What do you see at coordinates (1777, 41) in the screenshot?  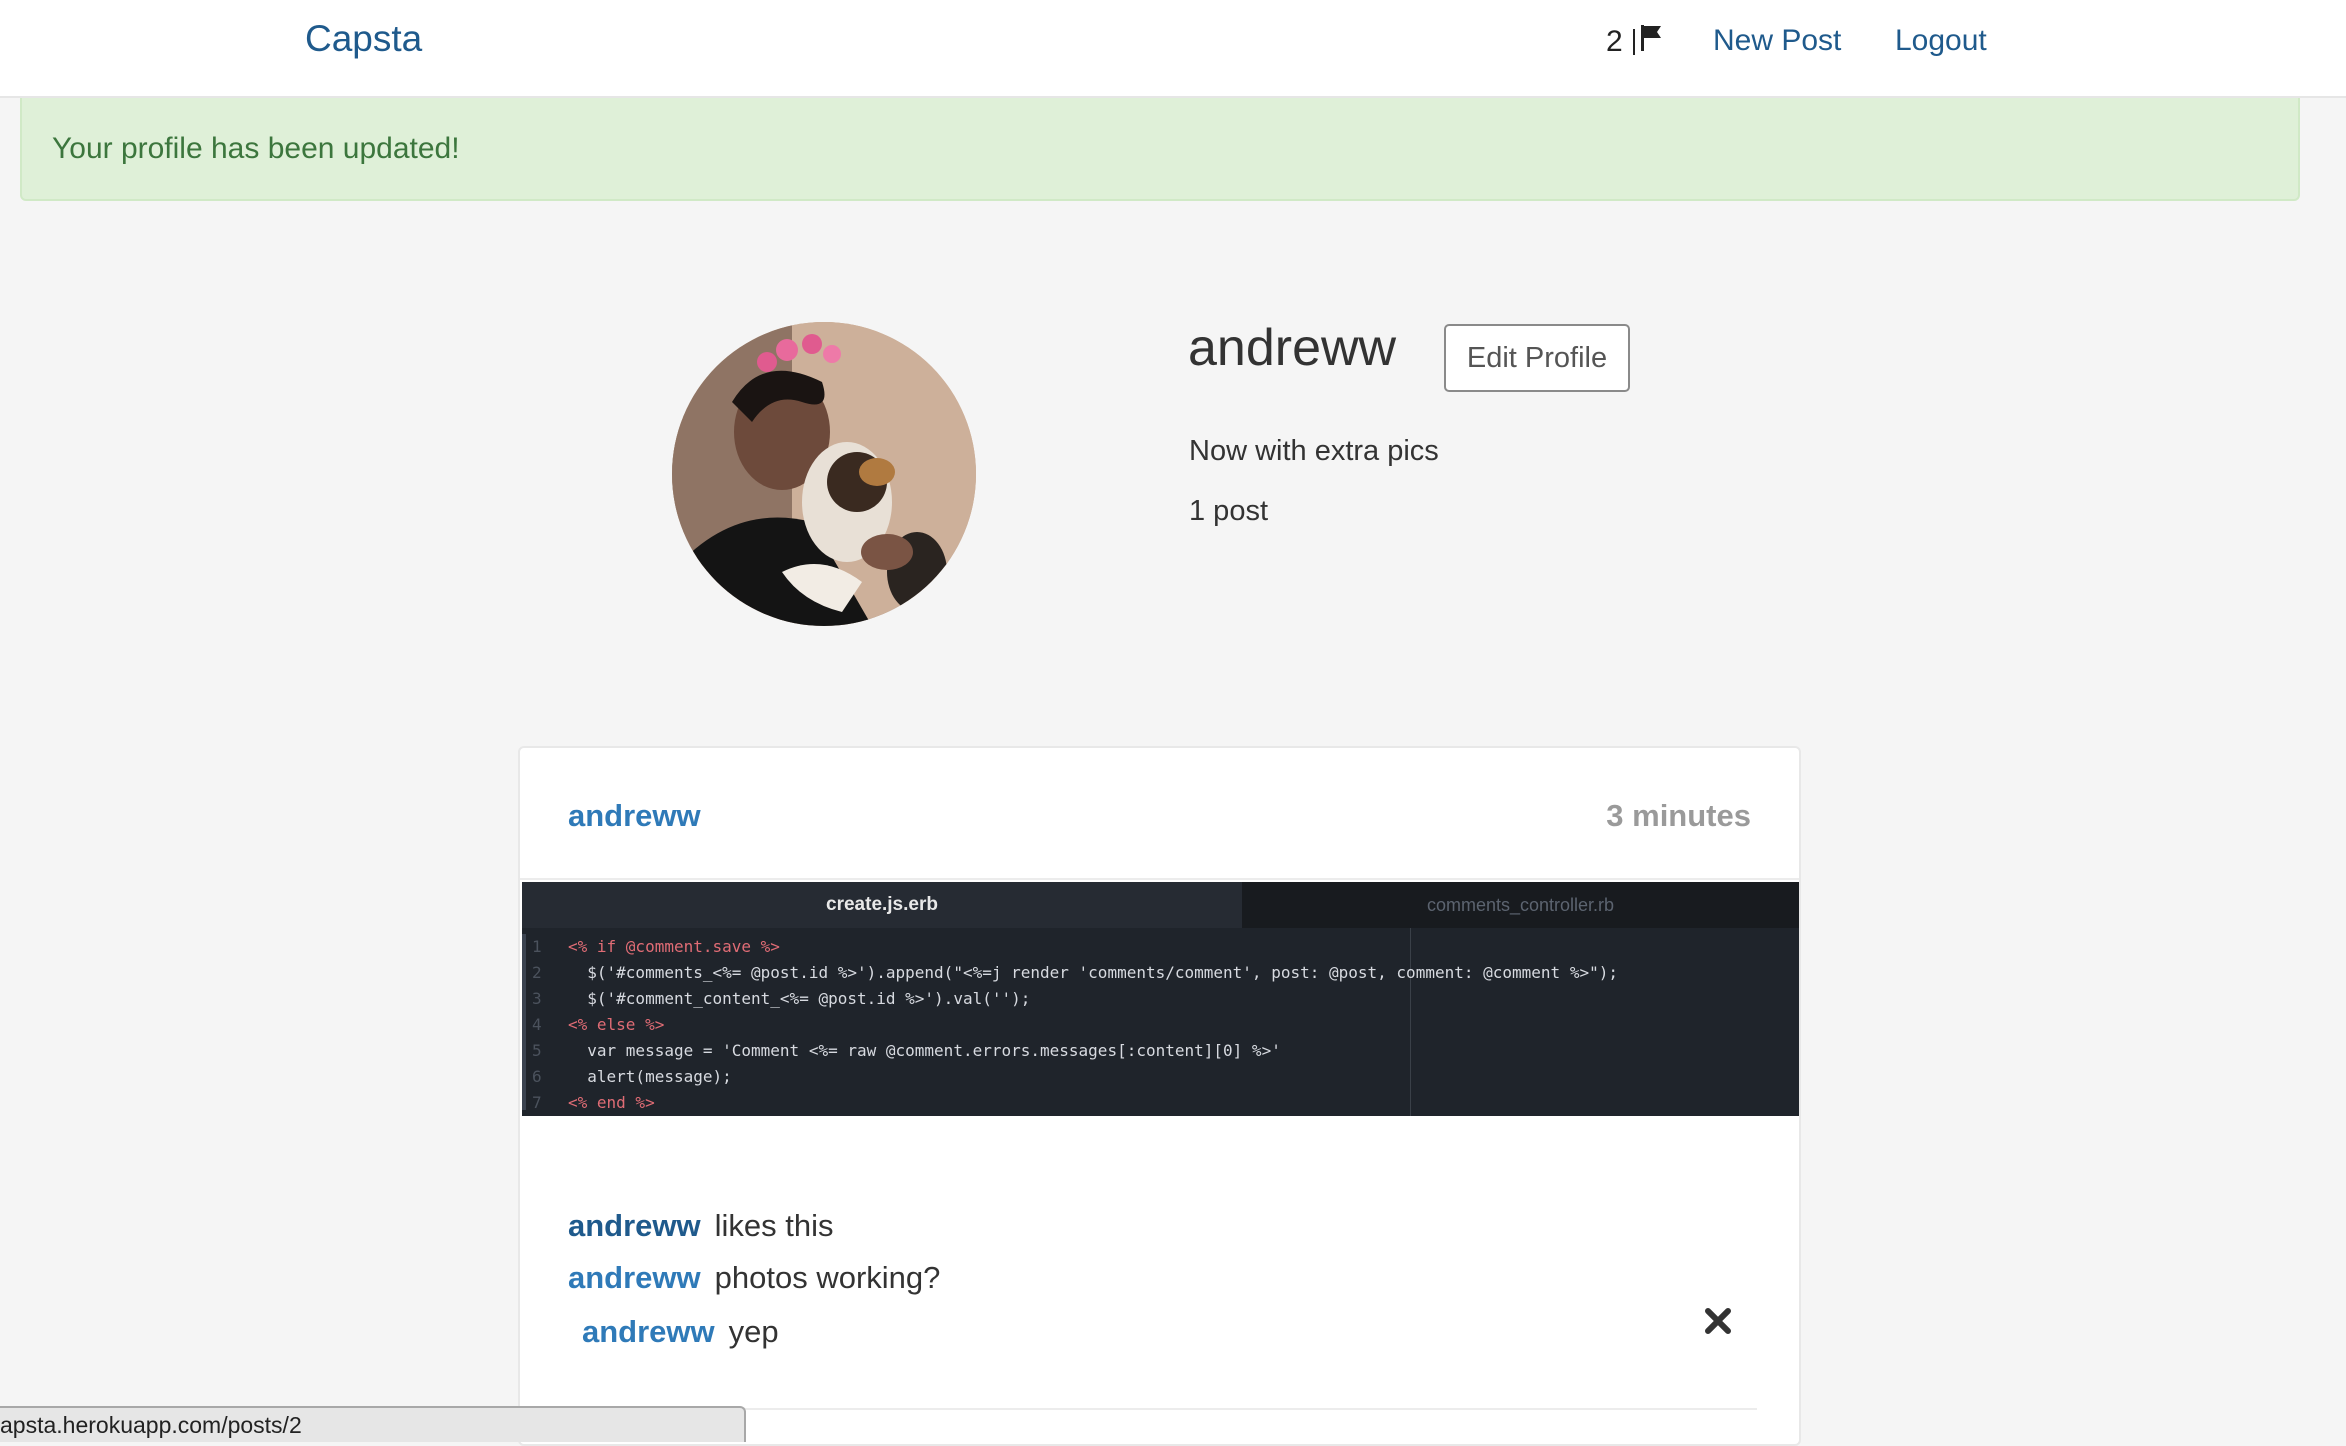 I see `new-post-link: New Post` at bounding box center [1777, 41].